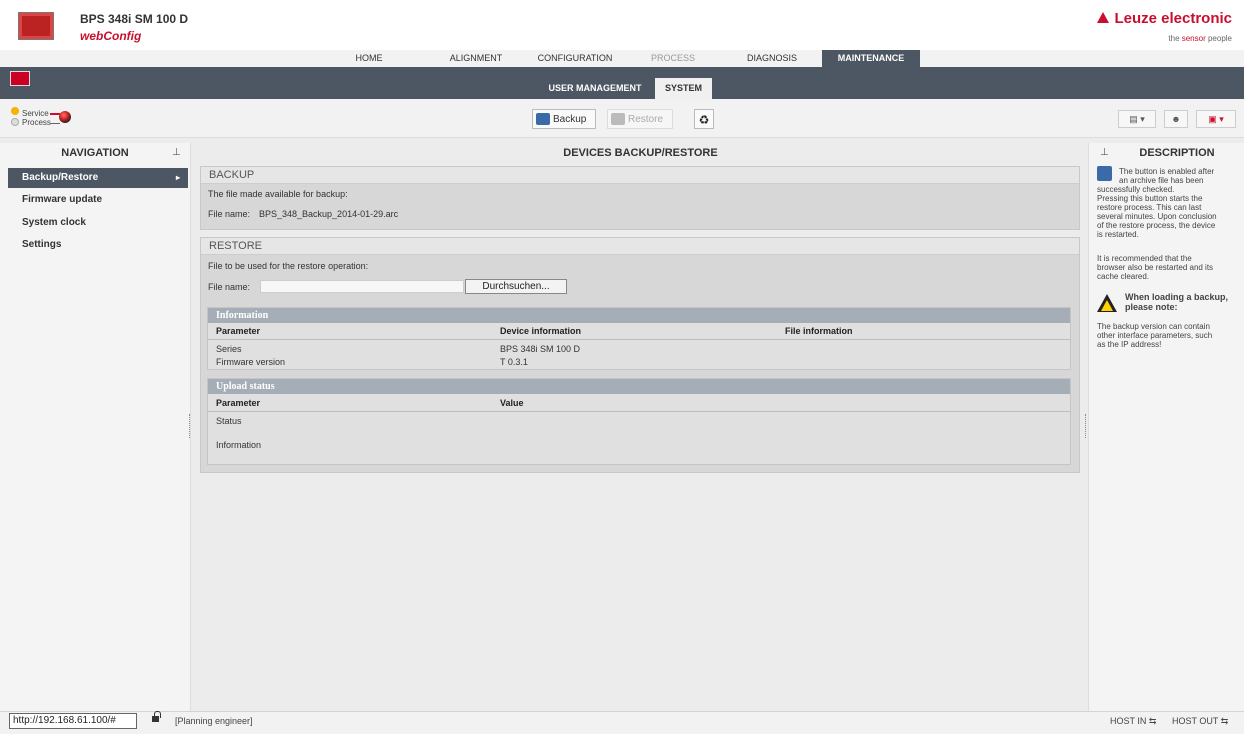 The height and width of the screenshot is (734, 1244). What do you see at coordinates (1157, 216) in the screenshot?
I see `description-line: several minutes. Upon conclusion` at bounding box center [1157, 216].